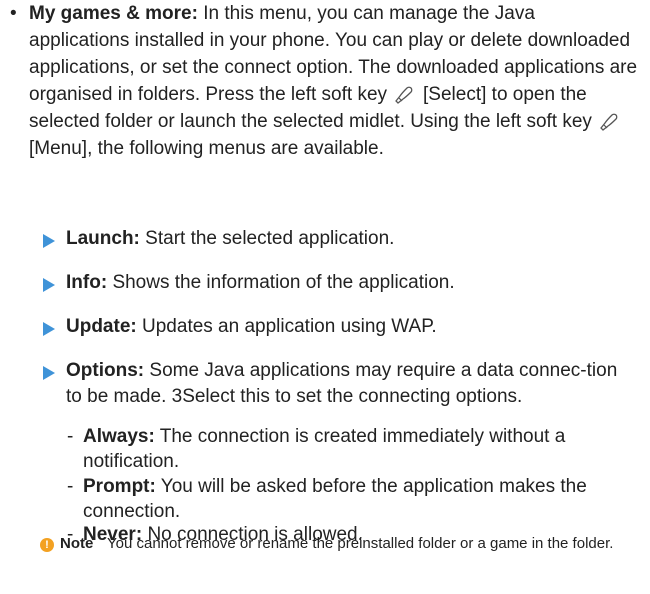  I want to click on menu-item-launch: Launch: Start the selected application., so click(338, 239).